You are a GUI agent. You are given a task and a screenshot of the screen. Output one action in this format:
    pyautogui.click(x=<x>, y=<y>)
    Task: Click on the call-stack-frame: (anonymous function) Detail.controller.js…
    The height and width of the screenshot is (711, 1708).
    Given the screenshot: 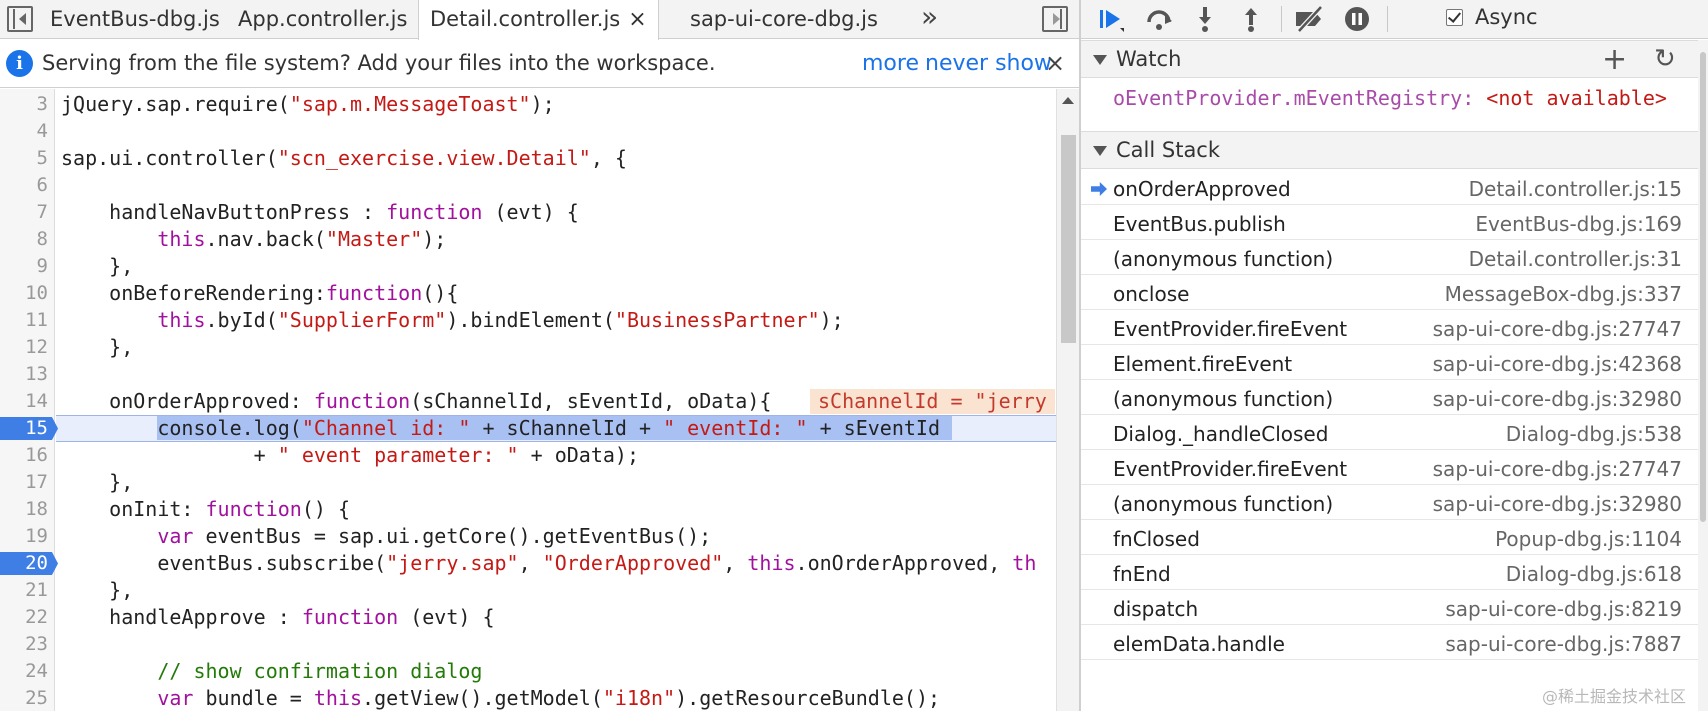 What is the action you would take?
    pyautogui.click(x=1389, y=257)
    